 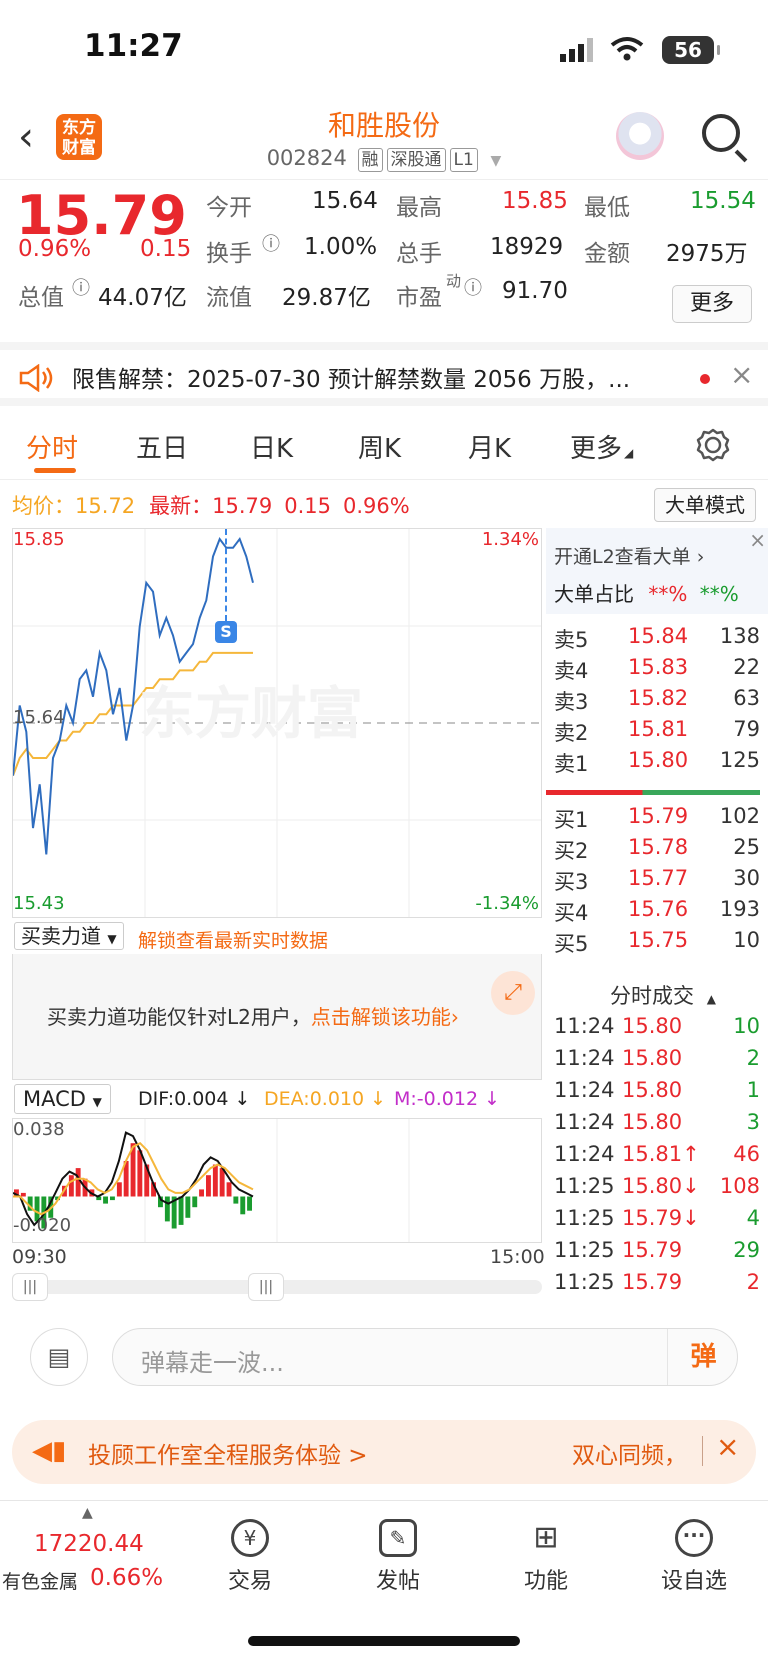 I want to click on settings-gear-icon, so click(x=713, y=445).